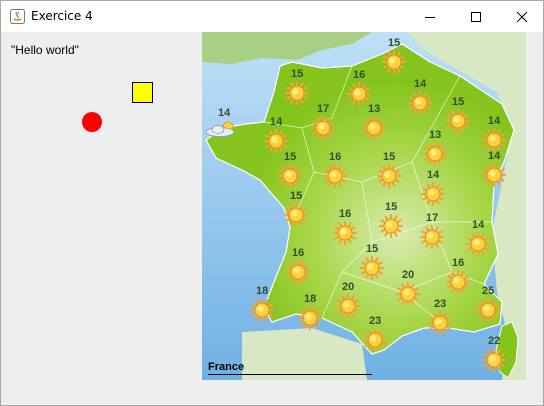  I want to click on temperature-label: 22, so click(494, 341).